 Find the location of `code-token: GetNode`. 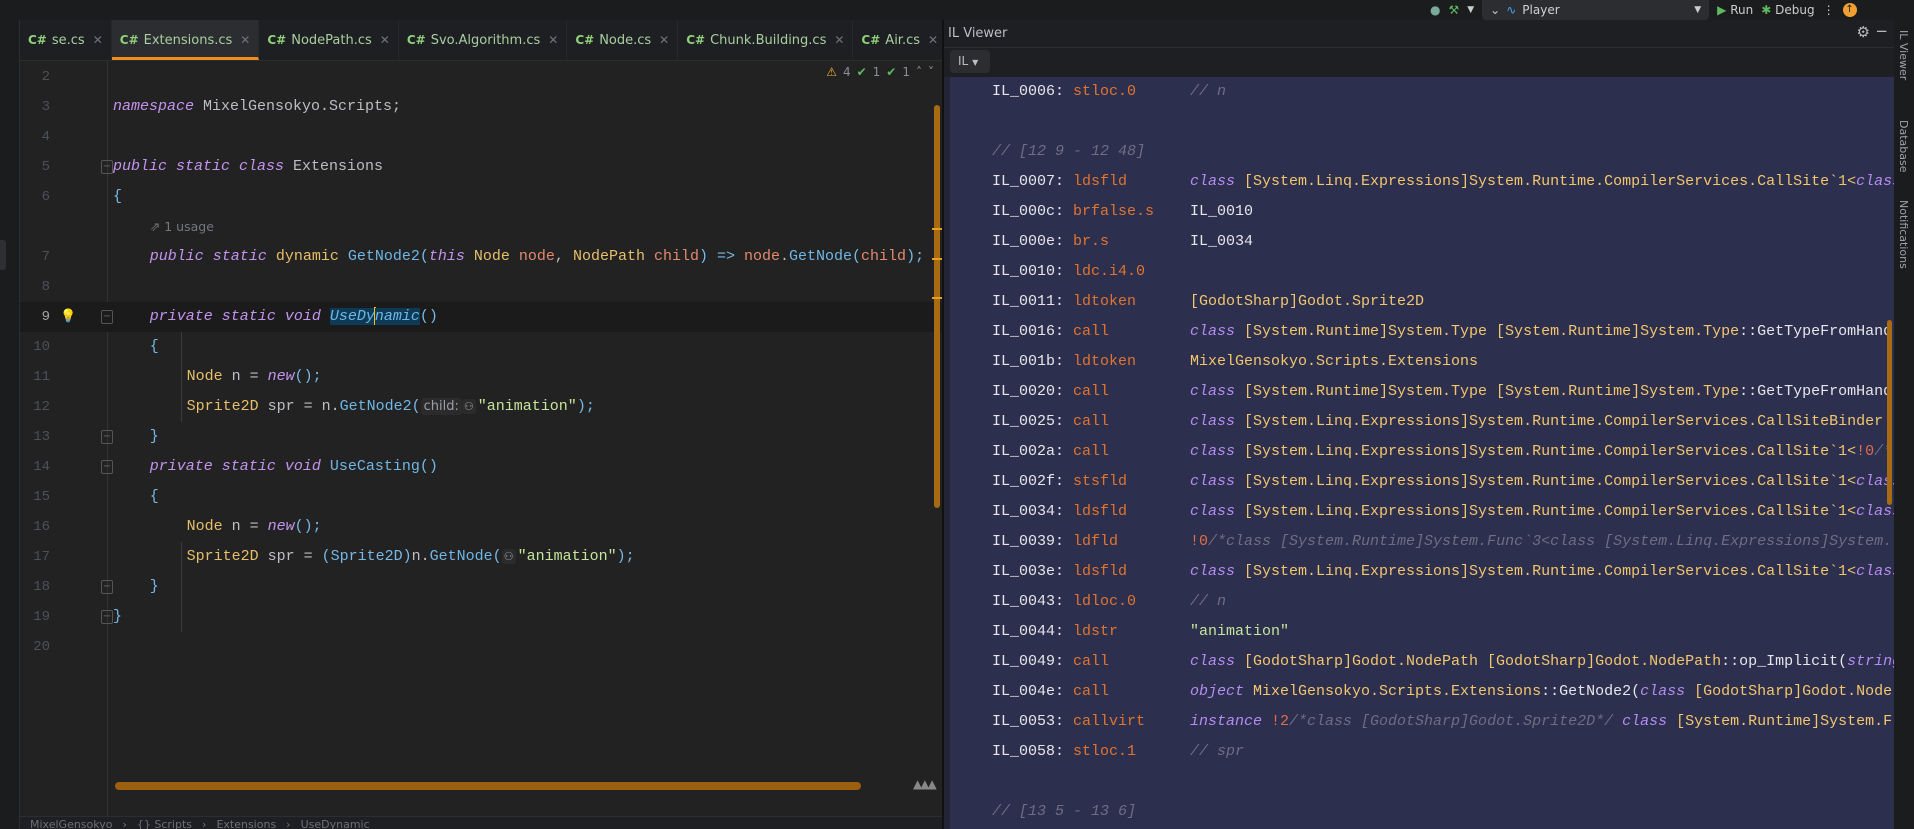

code-token: GetNode is located at coordinates (461, 556).